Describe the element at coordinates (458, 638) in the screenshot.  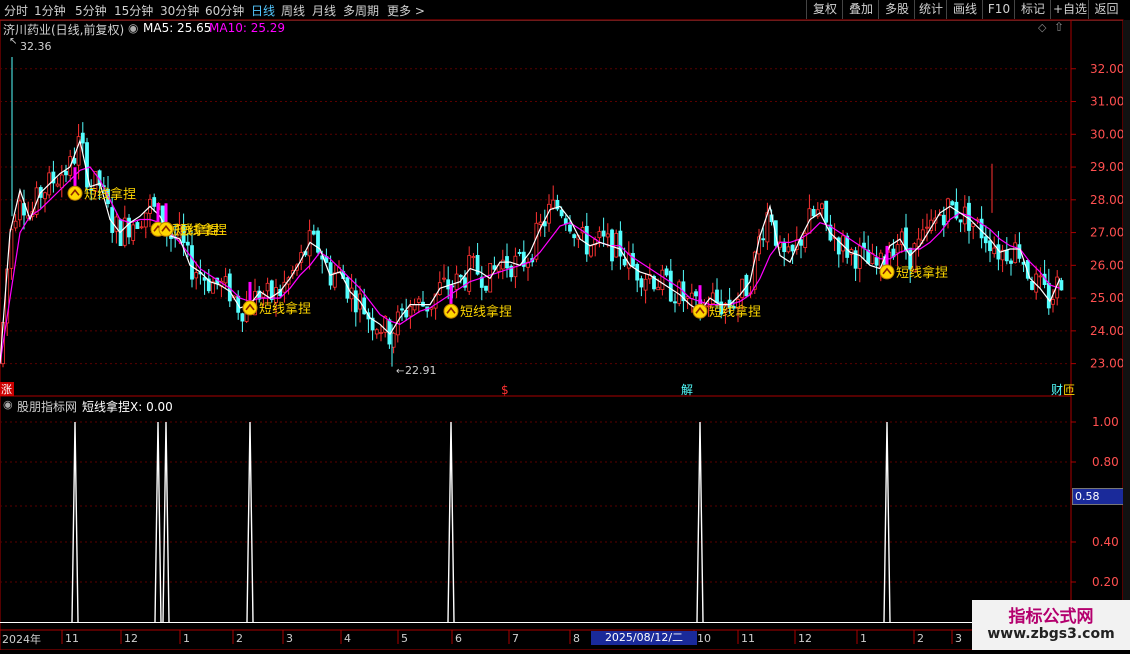
I see `month-label: 6` at that location.